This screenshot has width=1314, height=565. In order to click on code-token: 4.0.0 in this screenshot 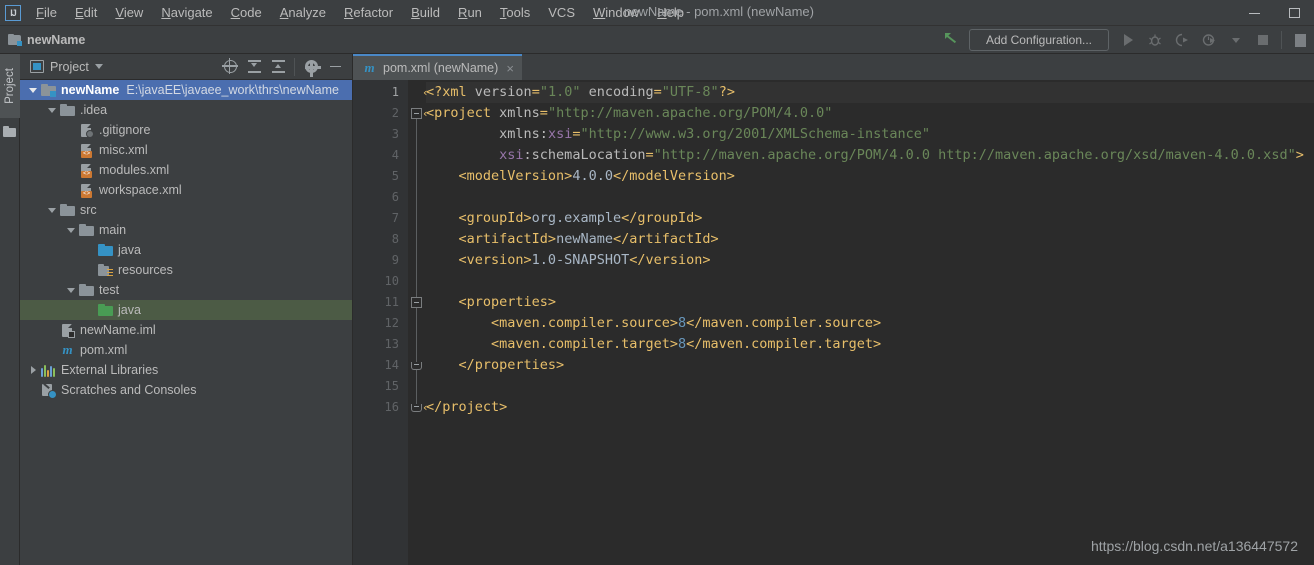, I will do `click(592, 176)`.